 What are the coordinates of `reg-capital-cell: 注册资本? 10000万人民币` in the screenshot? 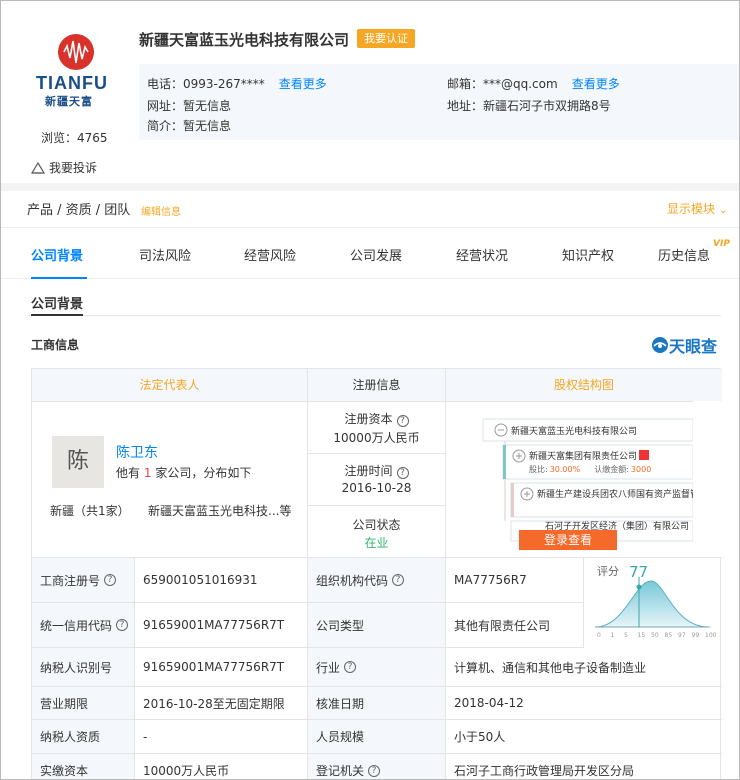 It's located at (377, 428).